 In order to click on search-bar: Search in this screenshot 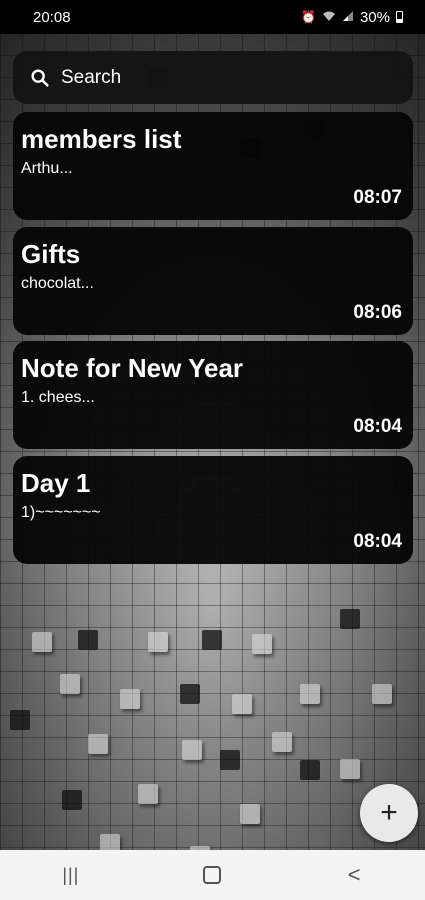, I will do `click(213, 77)`.